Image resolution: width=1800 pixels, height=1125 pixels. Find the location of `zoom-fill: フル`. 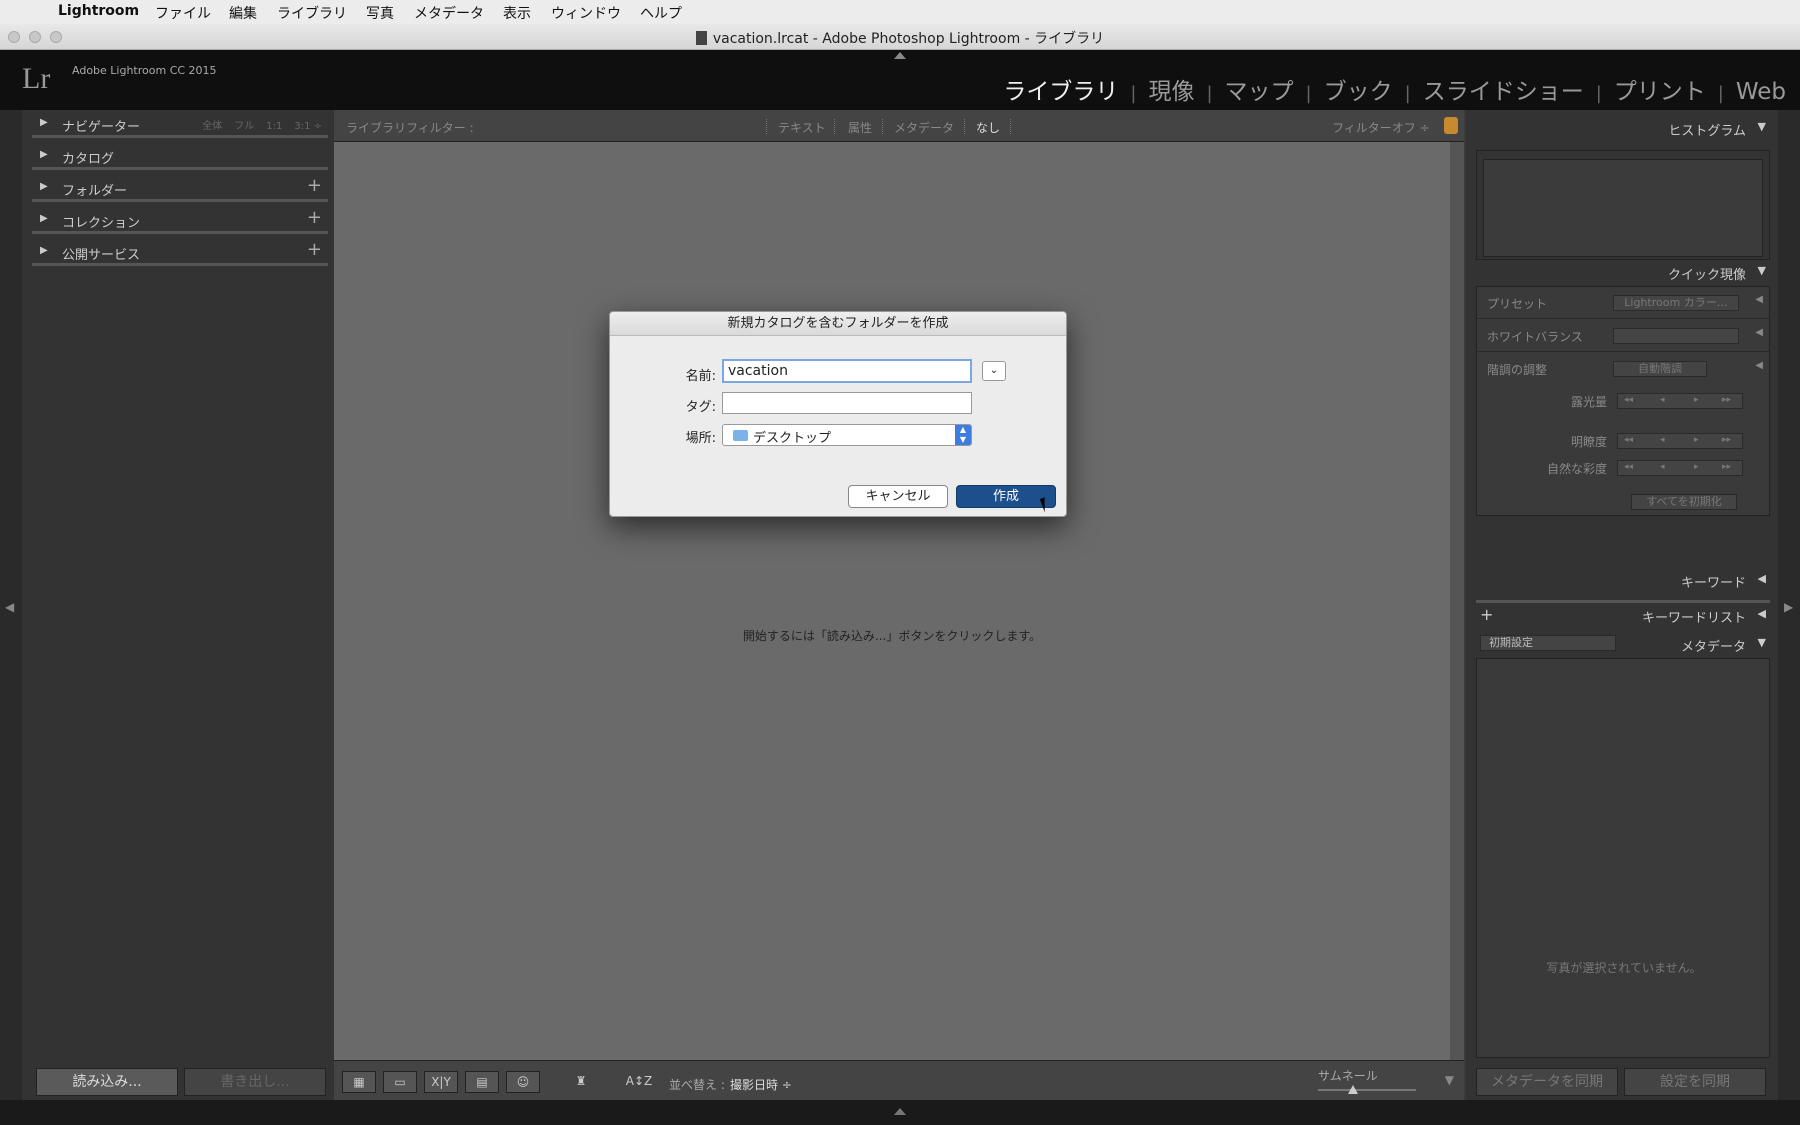

zoom-fill: フル is located at coordinates (244, 126).